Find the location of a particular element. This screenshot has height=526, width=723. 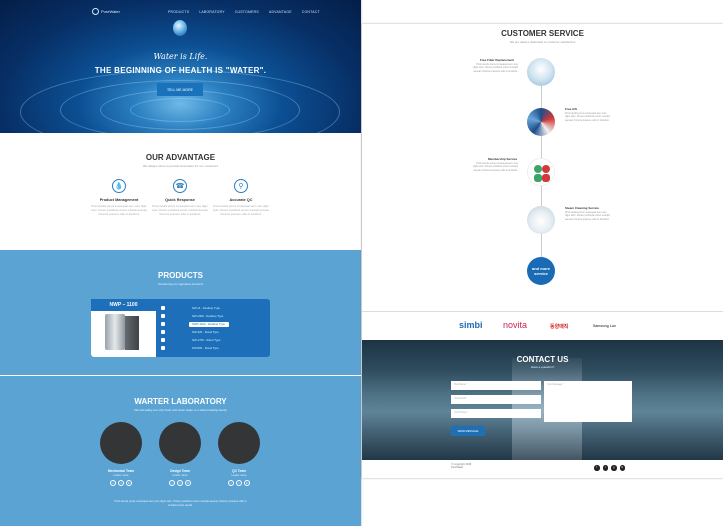

lab-title: WARTER LABORATORY is located at coordinates (180, 401).